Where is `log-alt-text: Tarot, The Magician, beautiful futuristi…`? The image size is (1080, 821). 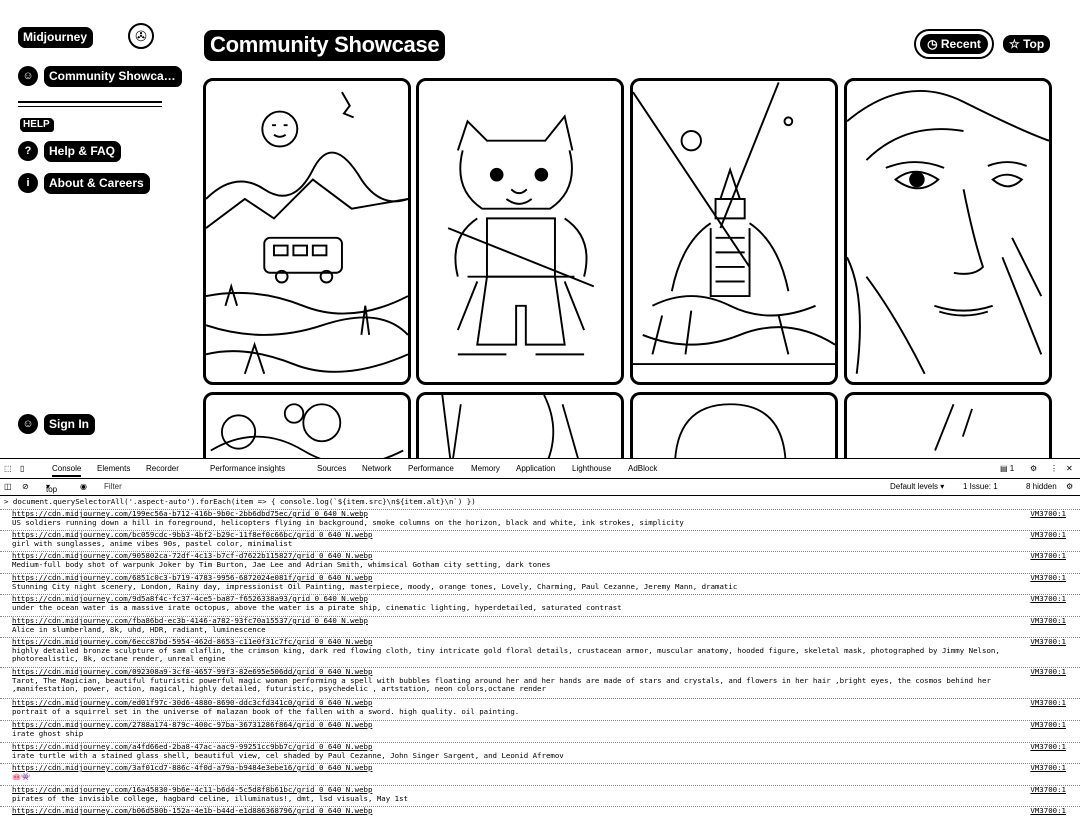
log-alt-text: Tarot, The Magician, beautiful futuristi… is located at coordinates (504, 684).